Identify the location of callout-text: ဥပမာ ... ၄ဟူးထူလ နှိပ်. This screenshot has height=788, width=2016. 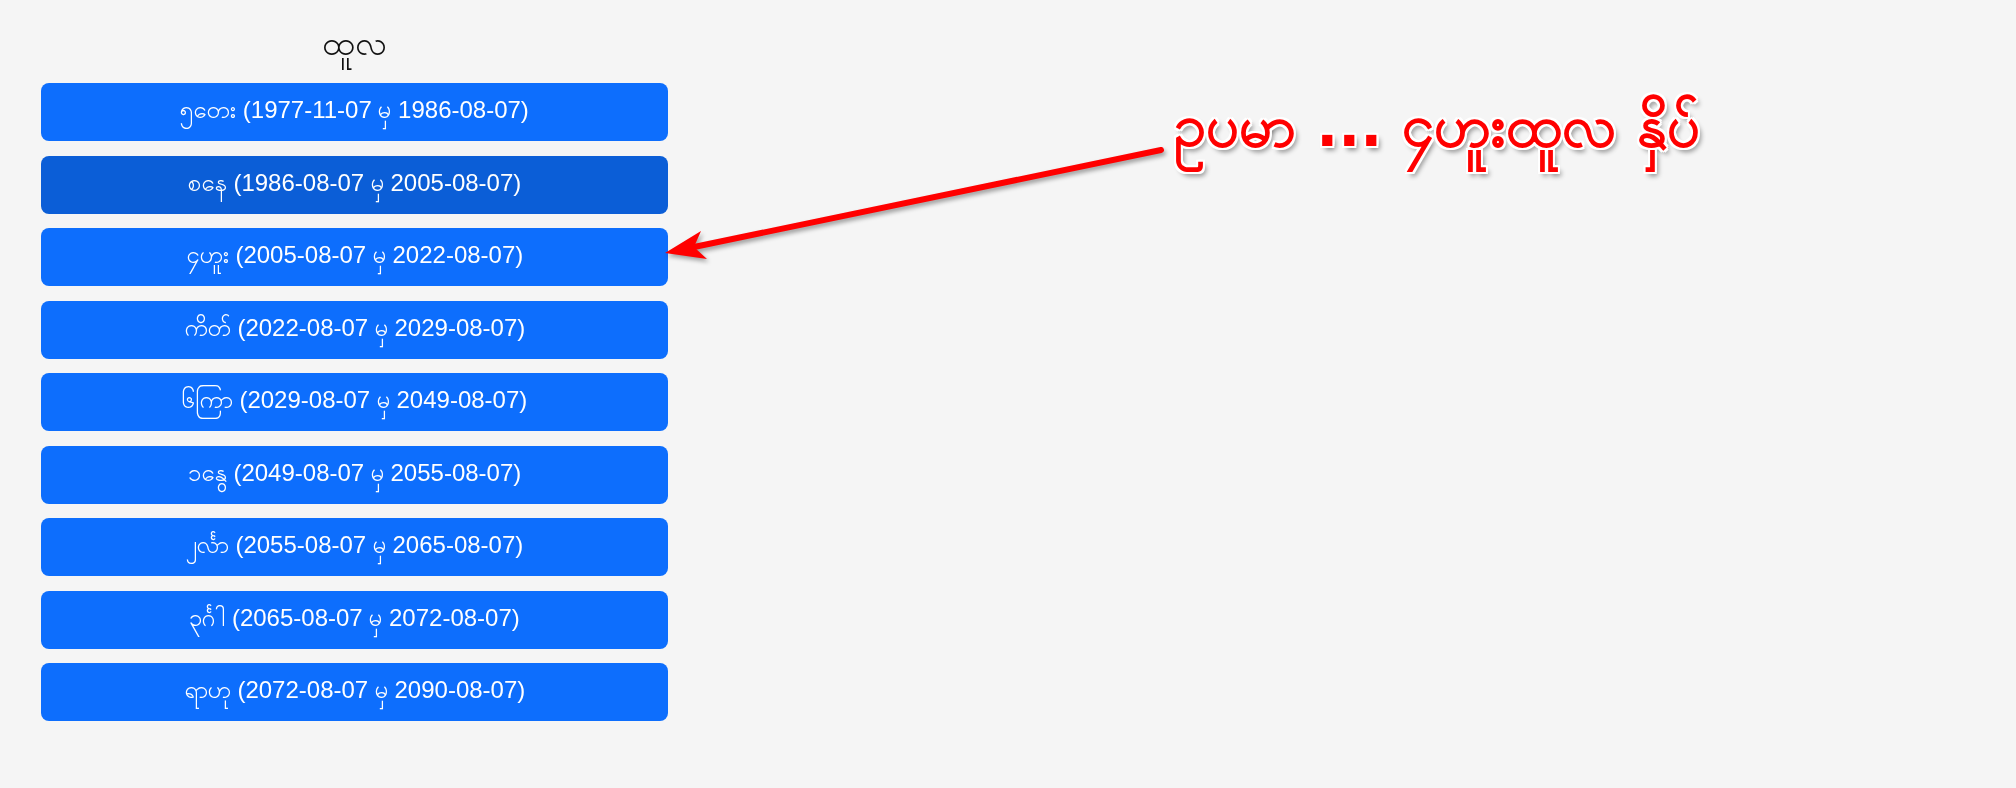
(1440, 130).